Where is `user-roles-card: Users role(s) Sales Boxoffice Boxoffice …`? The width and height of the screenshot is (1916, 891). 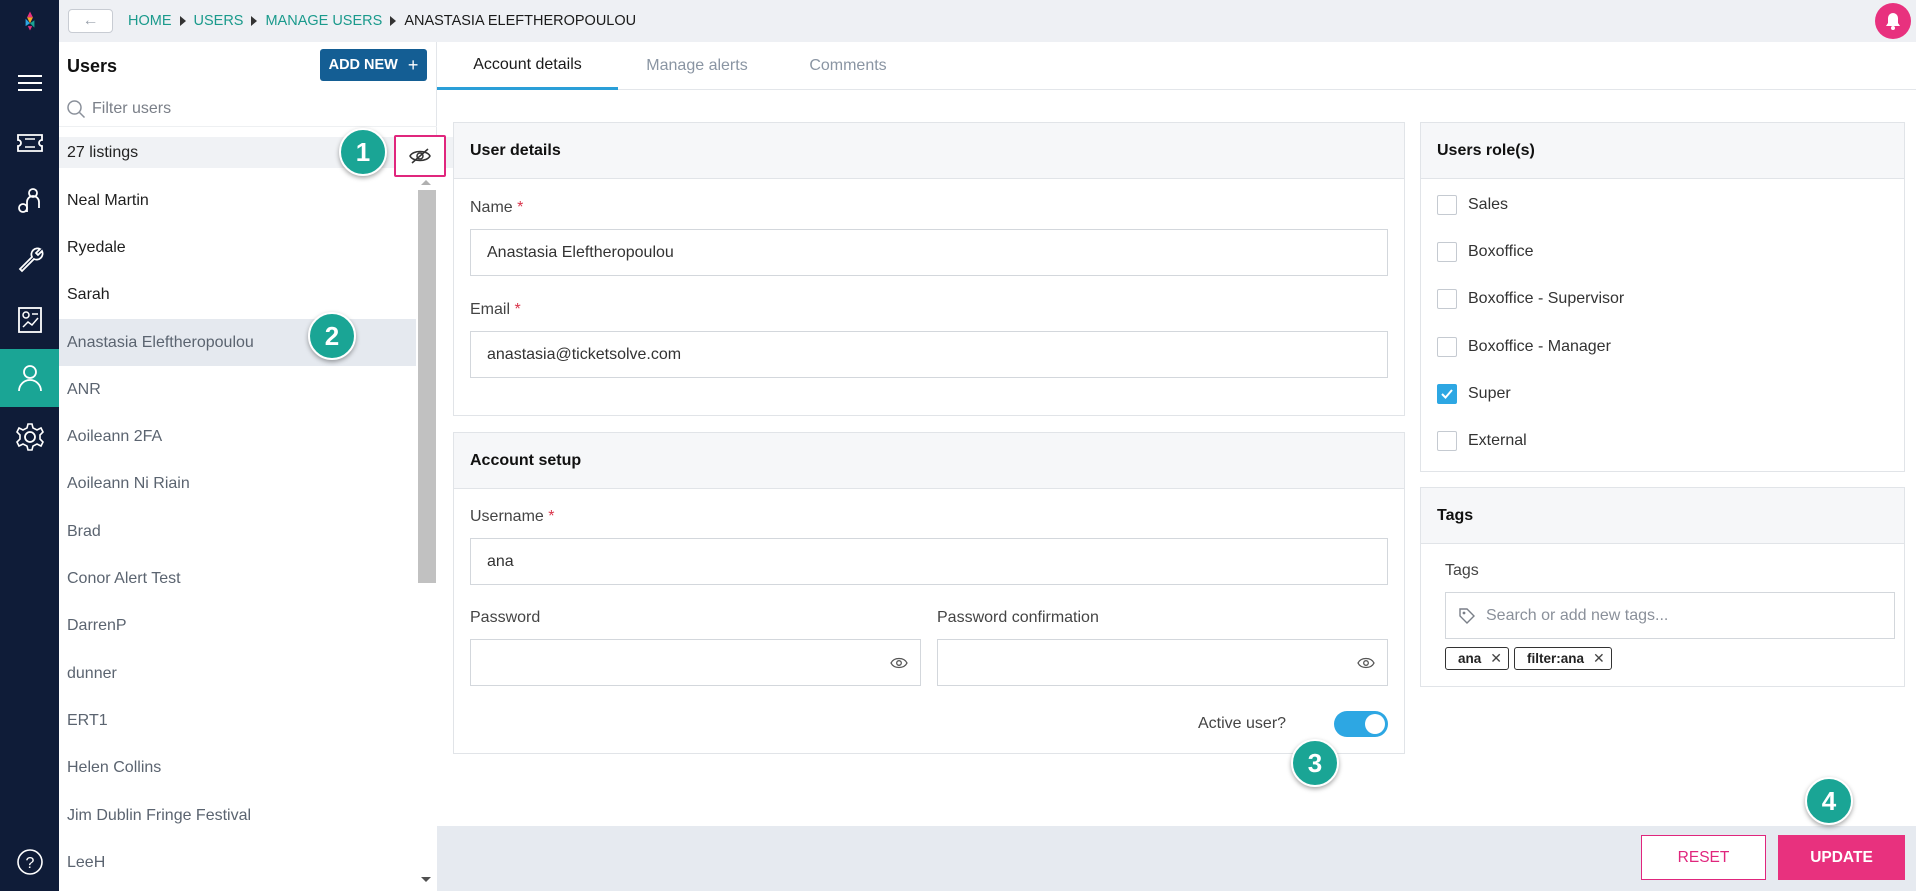
user-roles-card: Users role(s) Sales Boxoffice Boxoffice … is located at coordinates (1662, 297).